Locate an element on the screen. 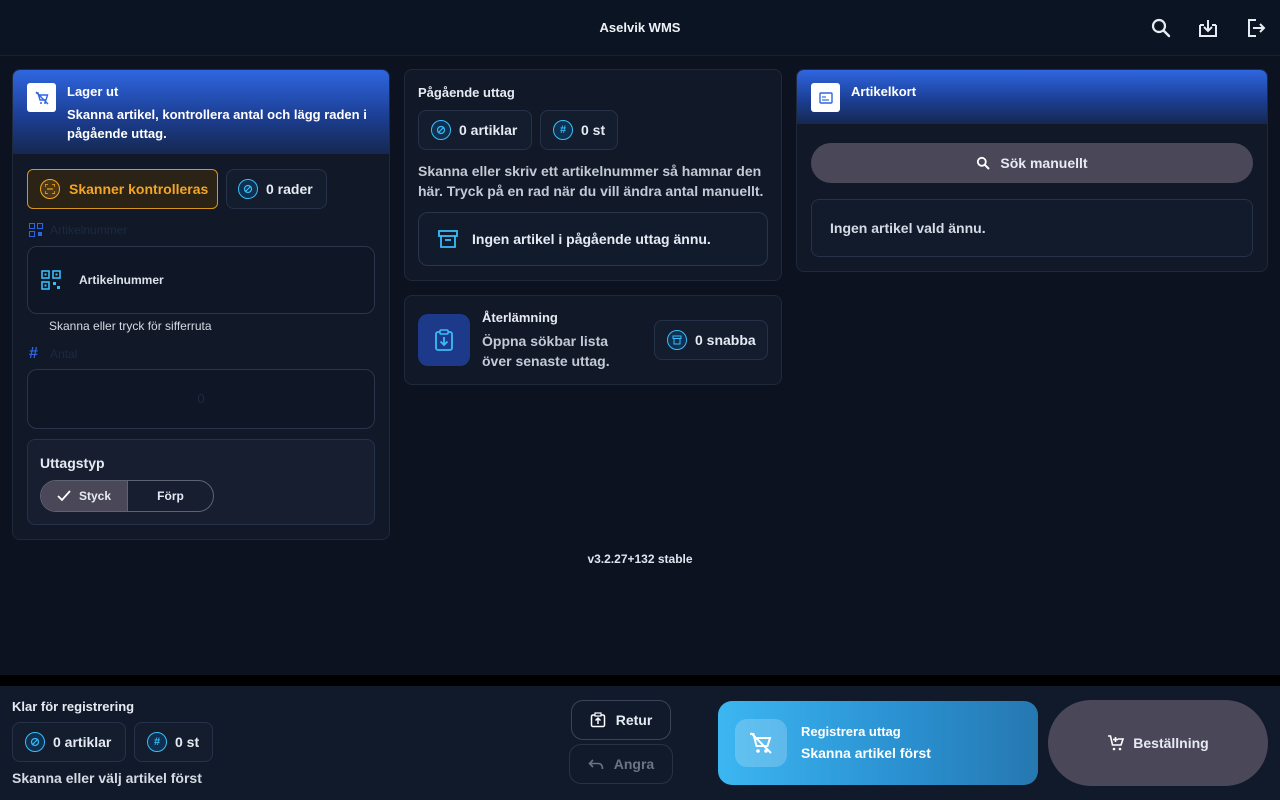 This screenshot has width=1280, height=800. archive-small-icon is located at coordinates (677, 340).